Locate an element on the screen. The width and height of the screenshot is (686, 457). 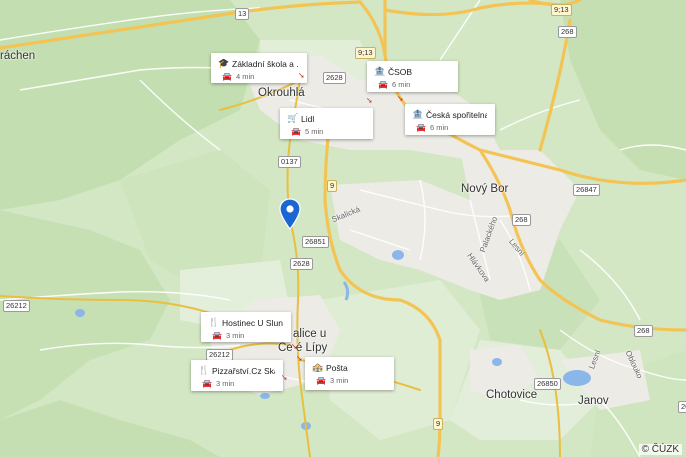
road-shield-268-d: 268 is located at coordinates (682, 407).